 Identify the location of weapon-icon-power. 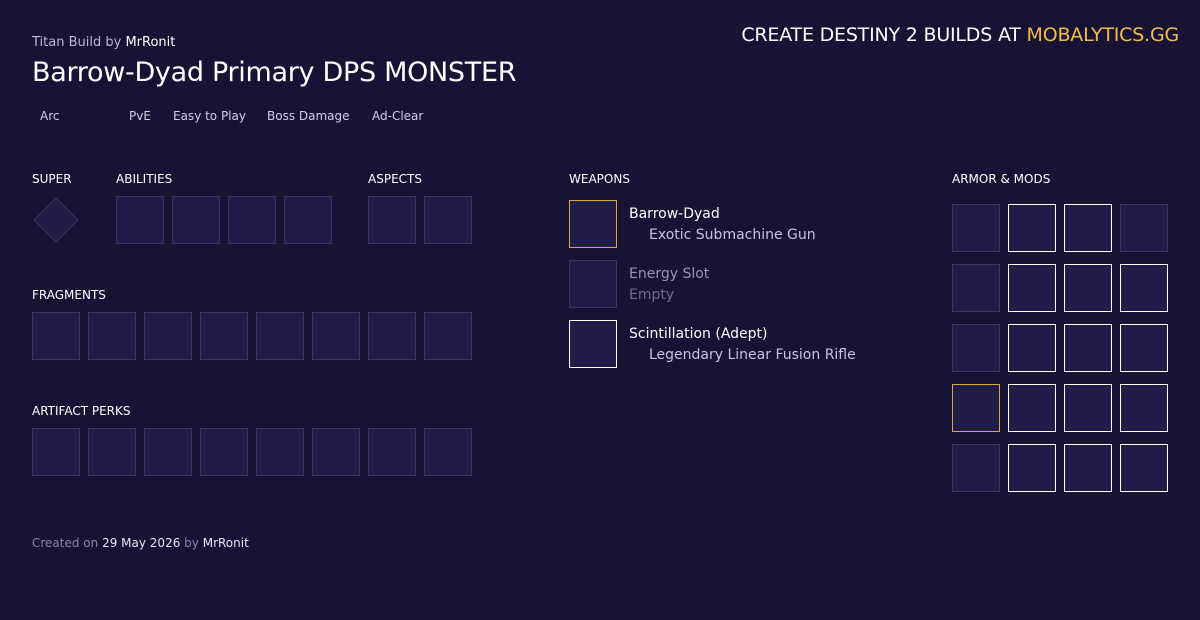
(593, 344).